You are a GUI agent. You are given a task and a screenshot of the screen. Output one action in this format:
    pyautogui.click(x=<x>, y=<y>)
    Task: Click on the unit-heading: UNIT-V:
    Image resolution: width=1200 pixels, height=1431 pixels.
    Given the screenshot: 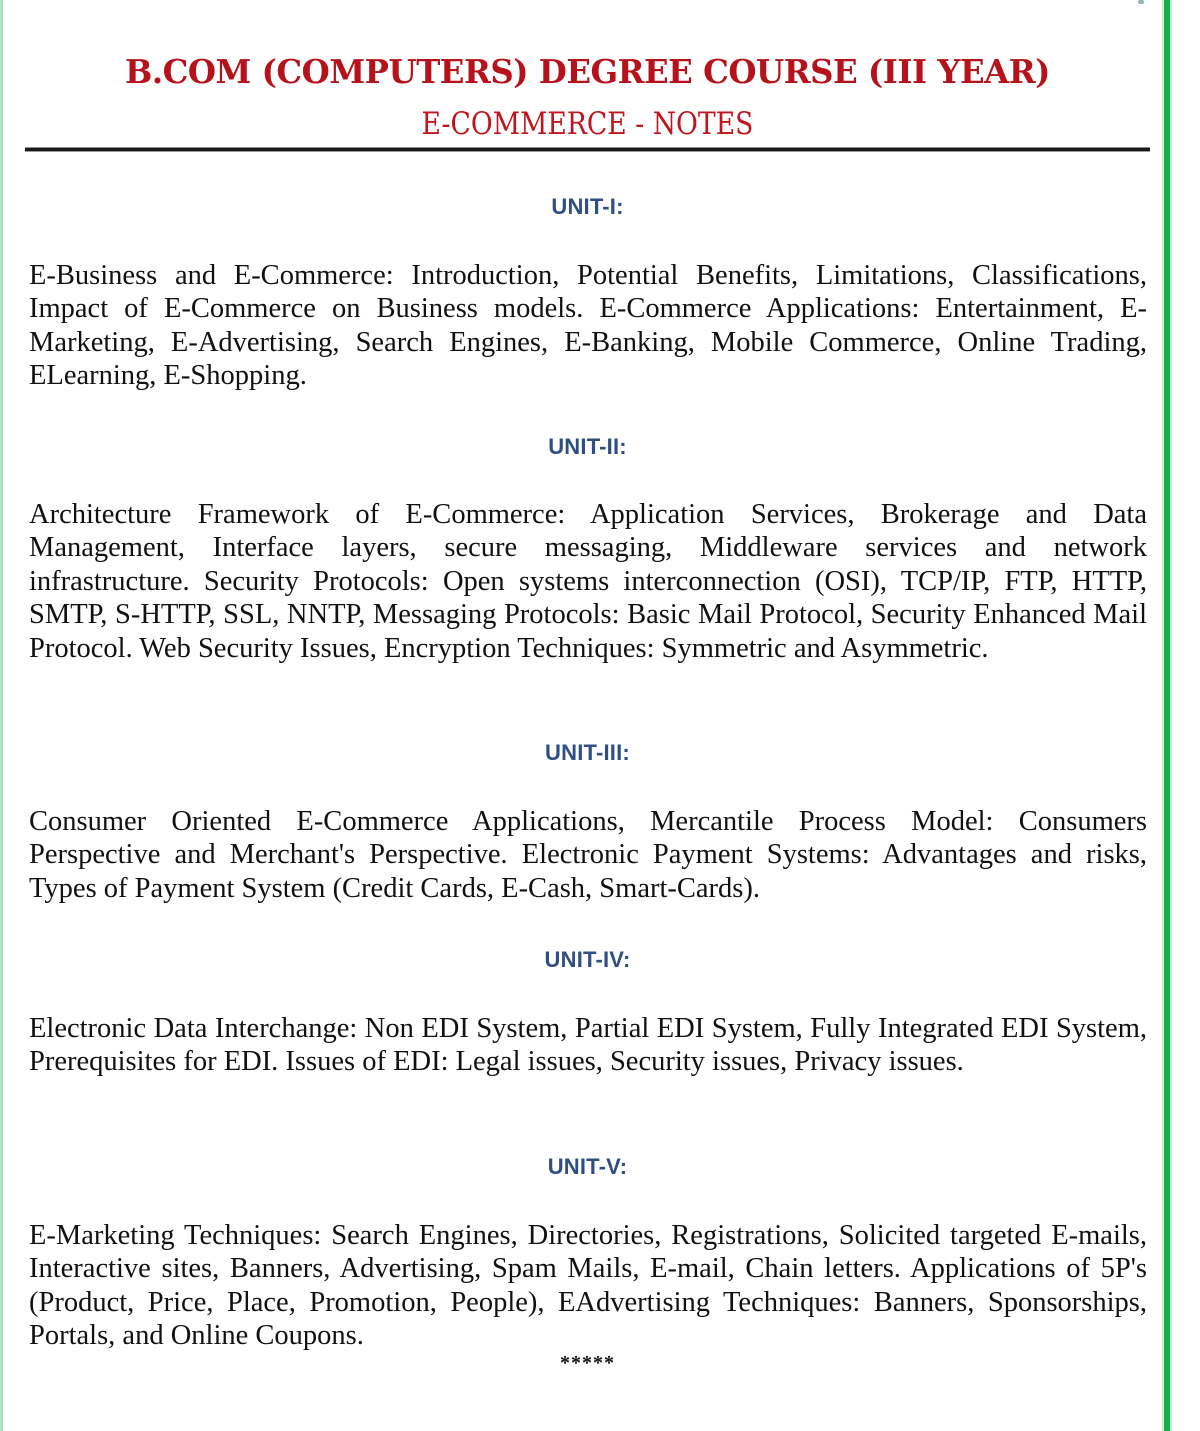 What is the action you would take?
    pyautogui.click(x=587, y=1166)
    